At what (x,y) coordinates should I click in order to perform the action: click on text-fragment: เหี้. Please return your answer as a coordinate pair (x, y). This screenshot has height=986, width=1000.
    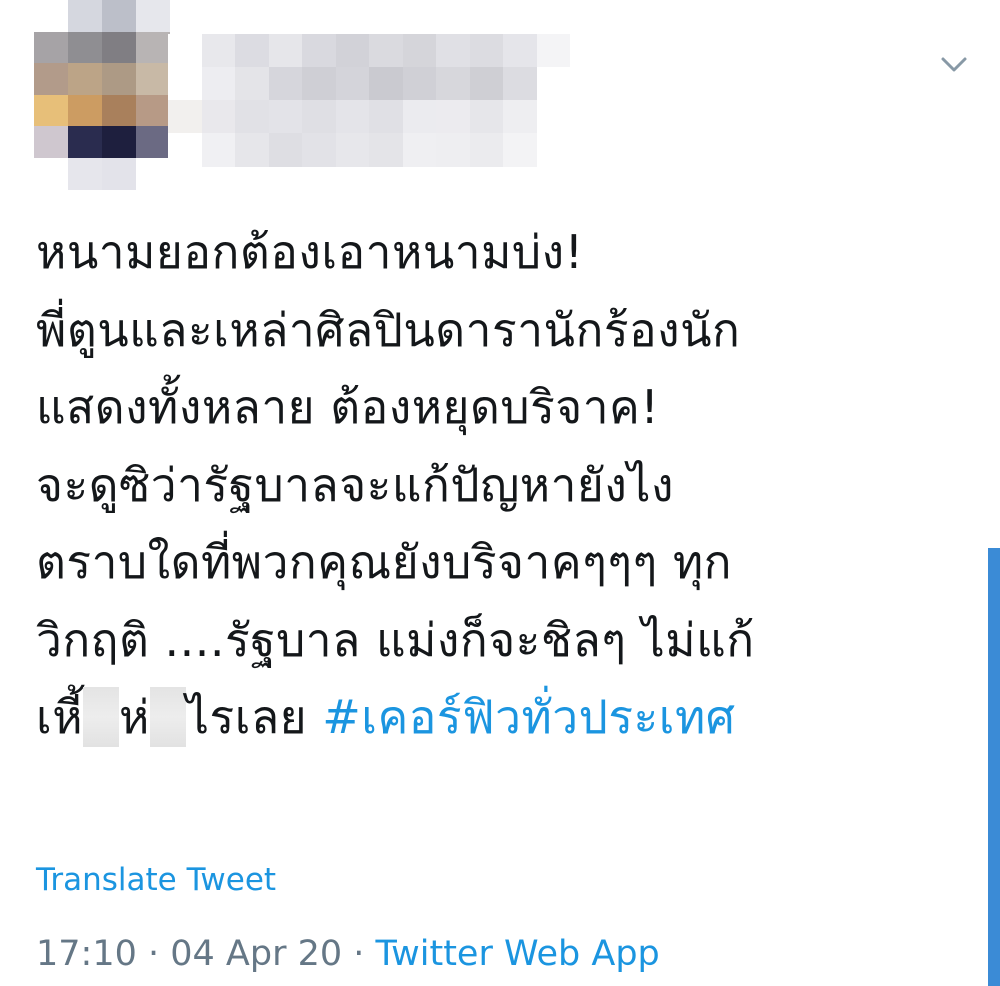
    Looking at the image, I should click on (60, 717).